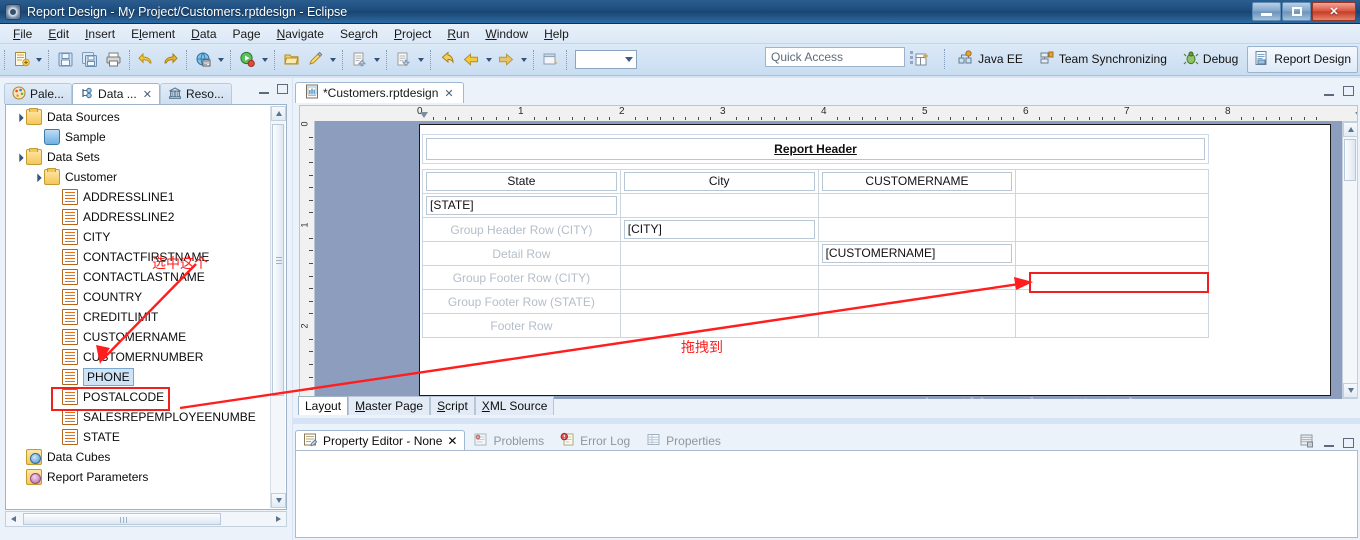 The image size is (1360, 540). Describe the element at coordinates (521, 253) in the screenshot. I see `table-cell: Detail Row` at that location.